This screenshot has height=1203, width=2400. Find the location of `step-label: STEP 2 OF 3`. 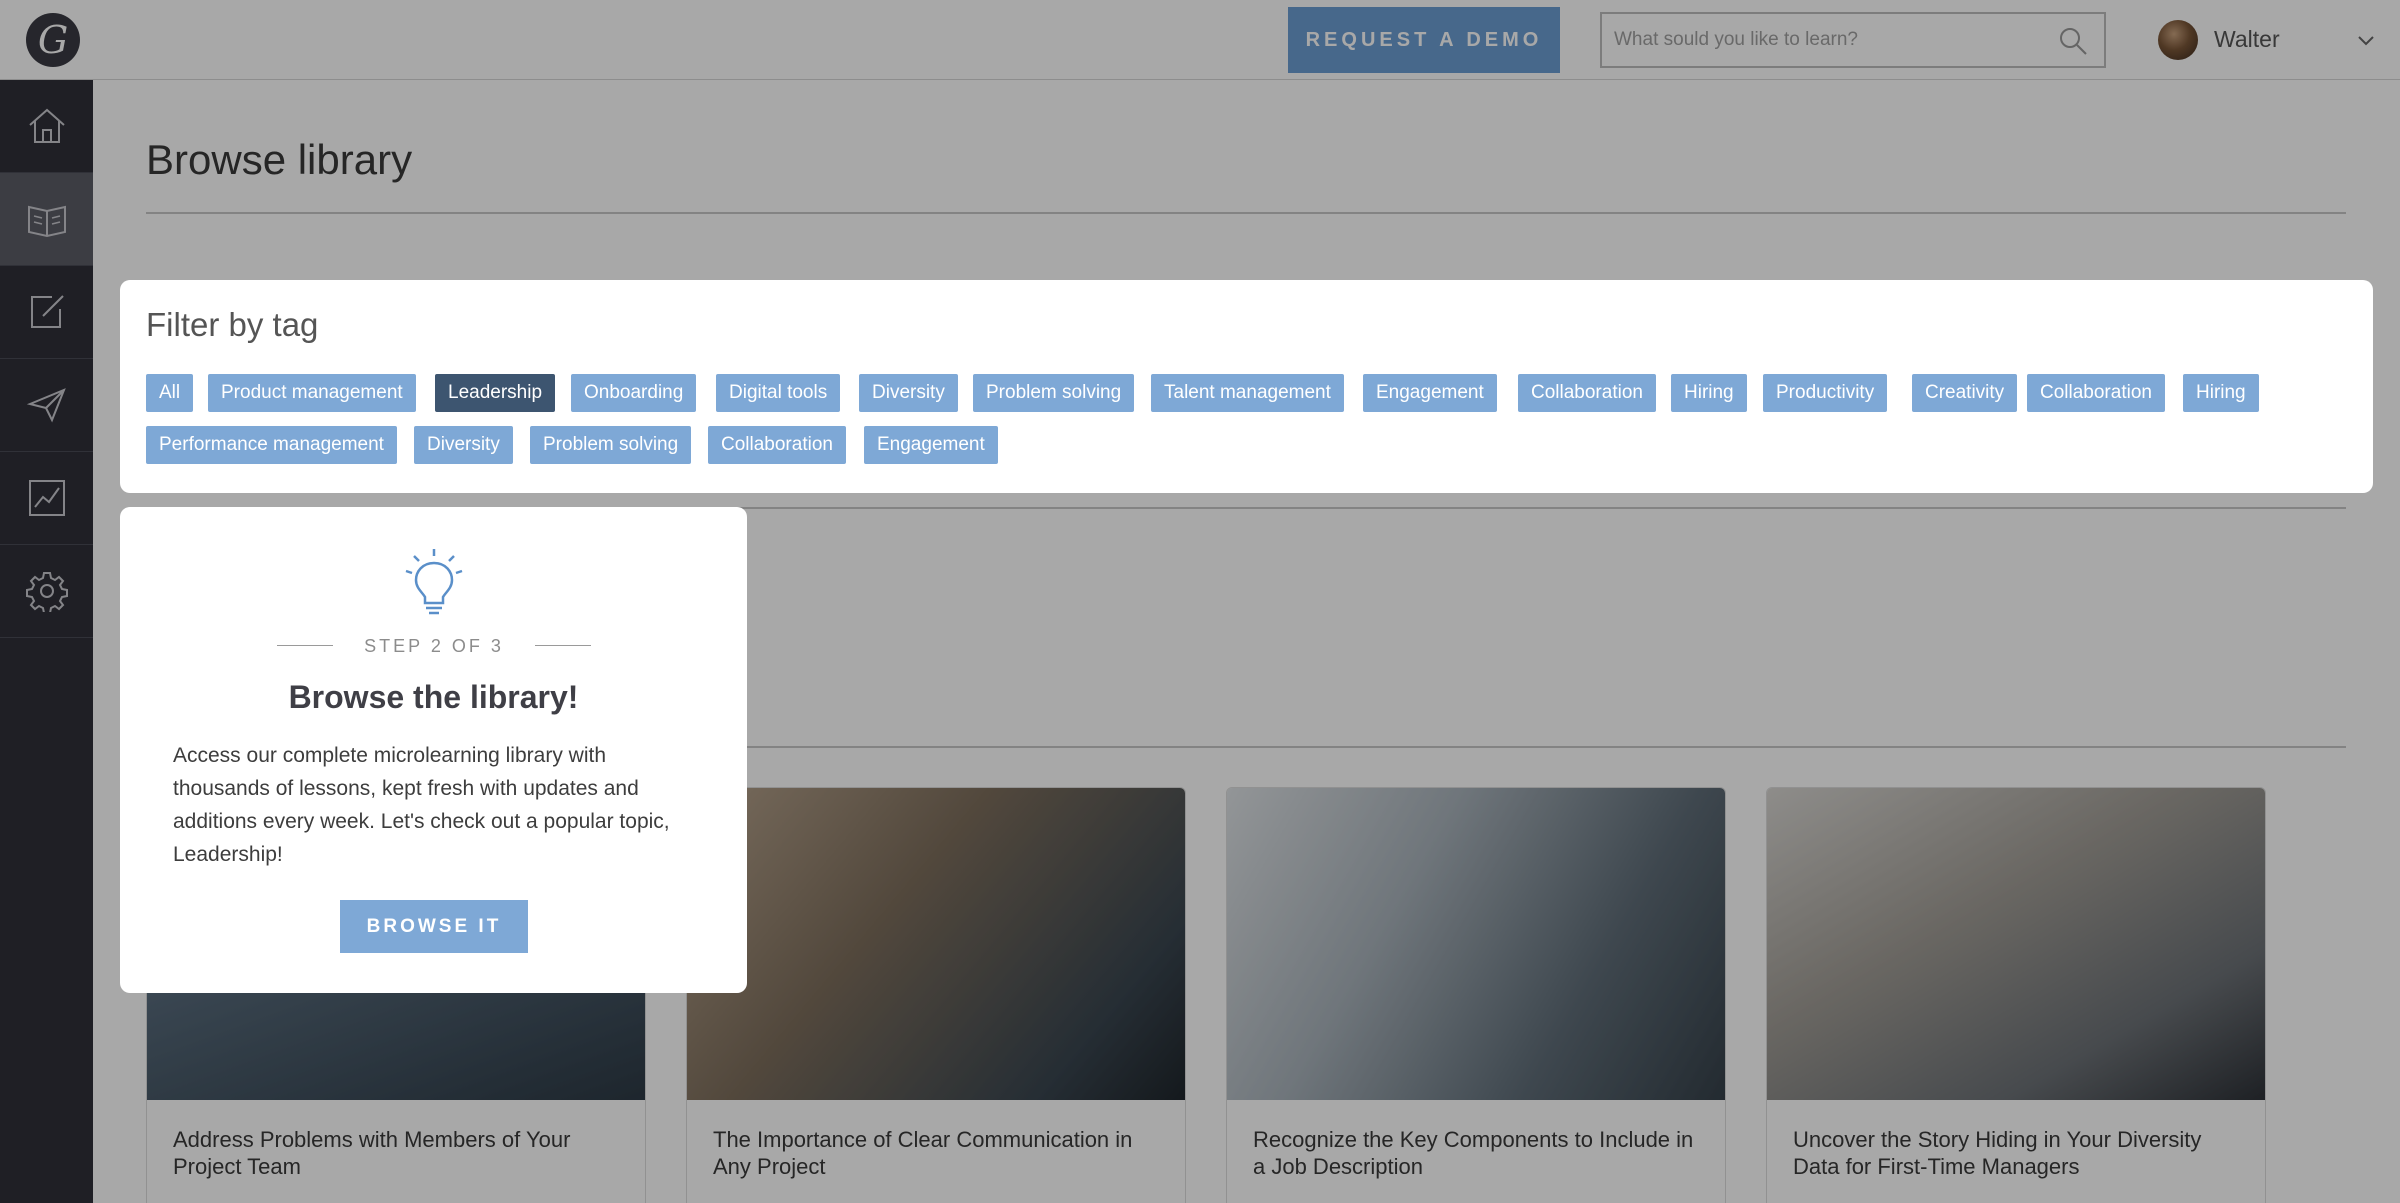

step-label: STEP 2 OF 3 is located at coordinates (434, 646).